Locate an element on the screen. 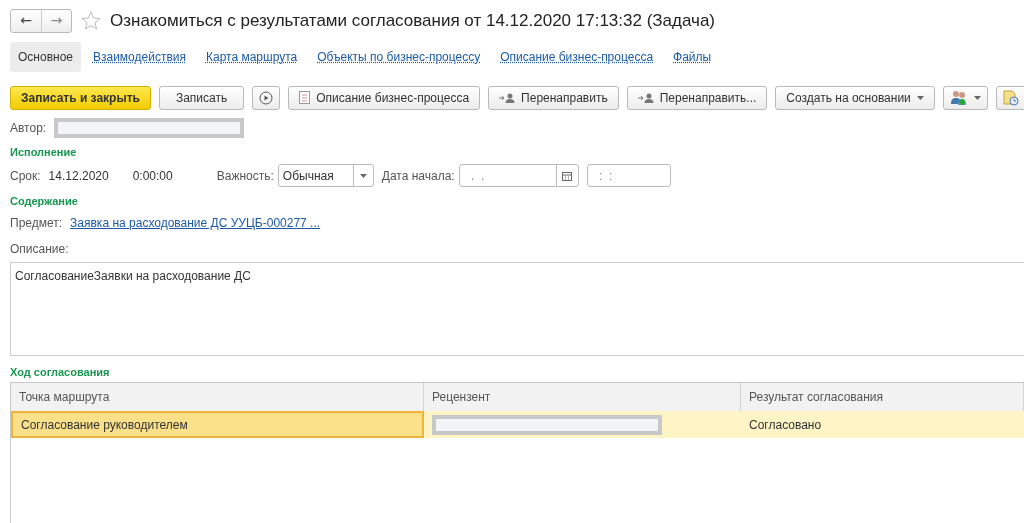  start-button is located at coordinates (266, 97).